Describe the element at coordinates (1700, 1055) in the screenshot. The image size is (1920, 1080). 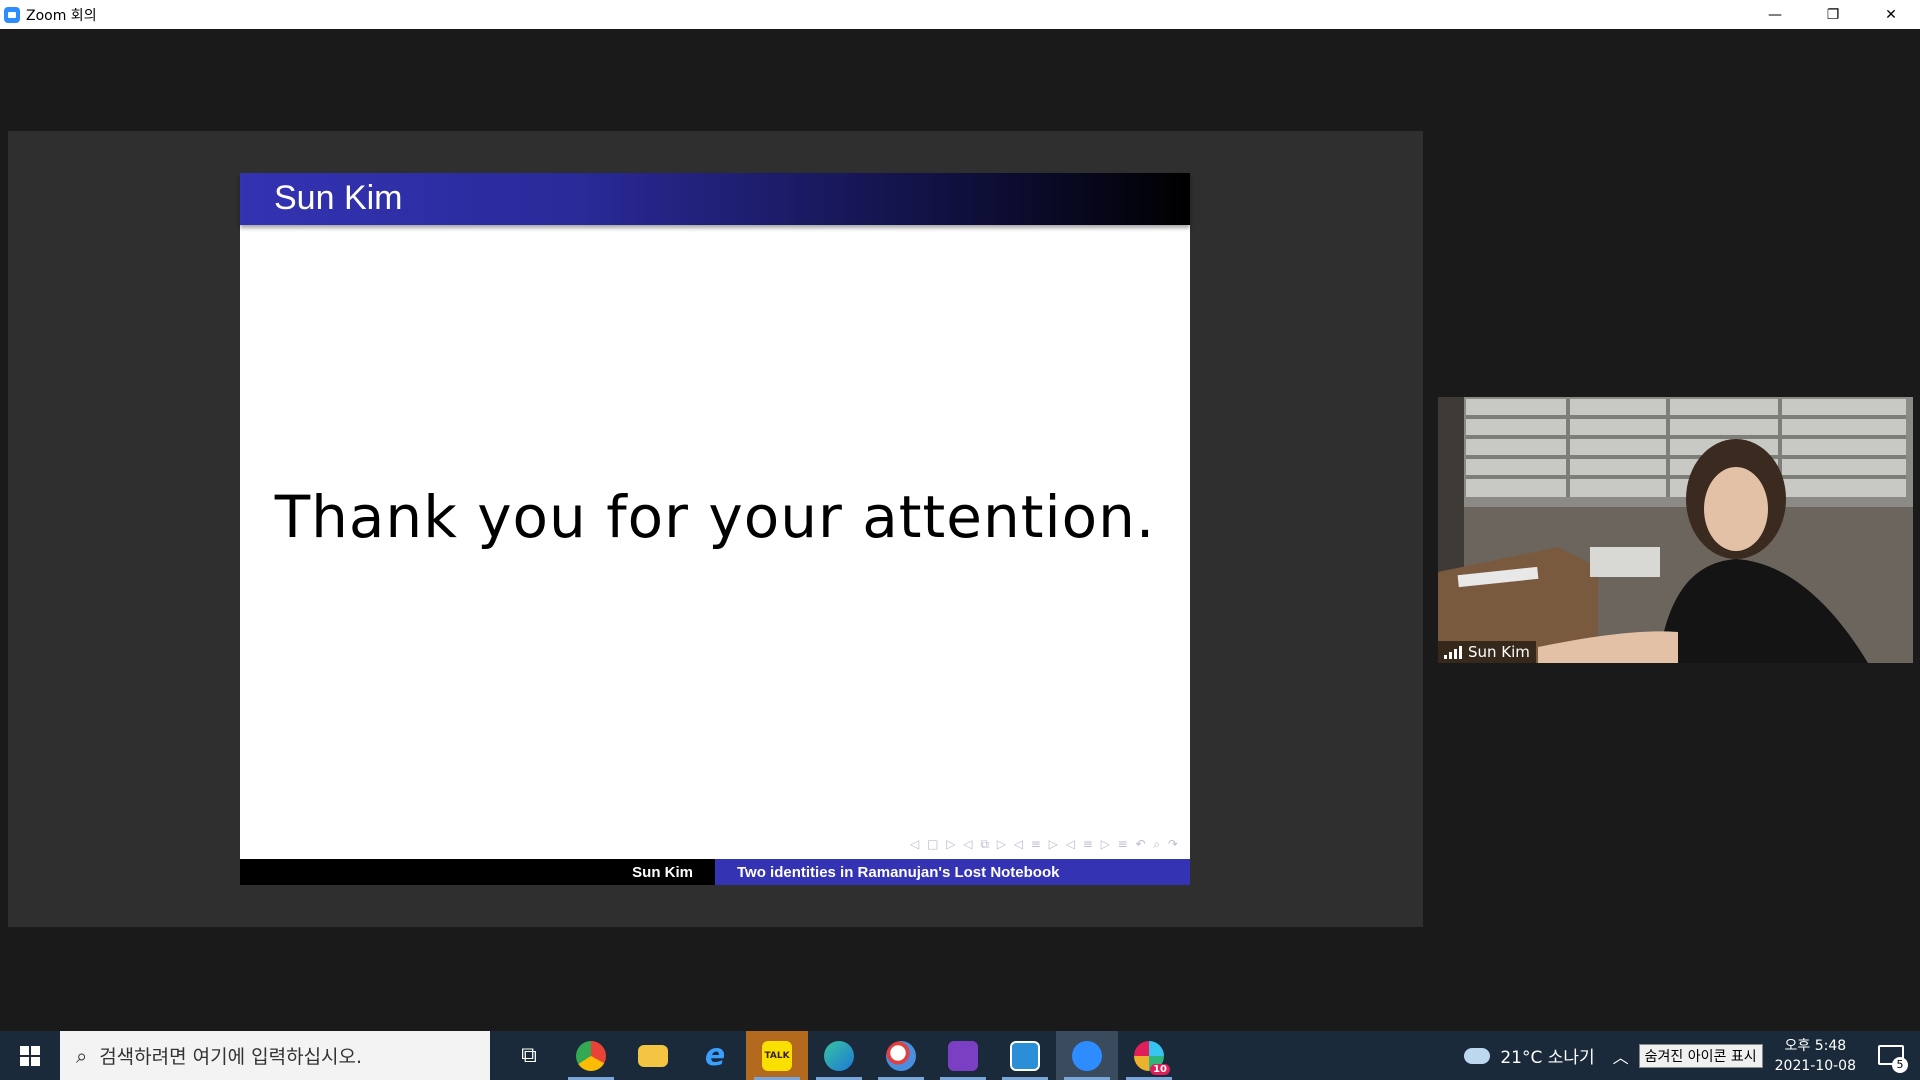
I see `hidden-icons-tooltip: 숨겨진 아이콘 표시` at that location.